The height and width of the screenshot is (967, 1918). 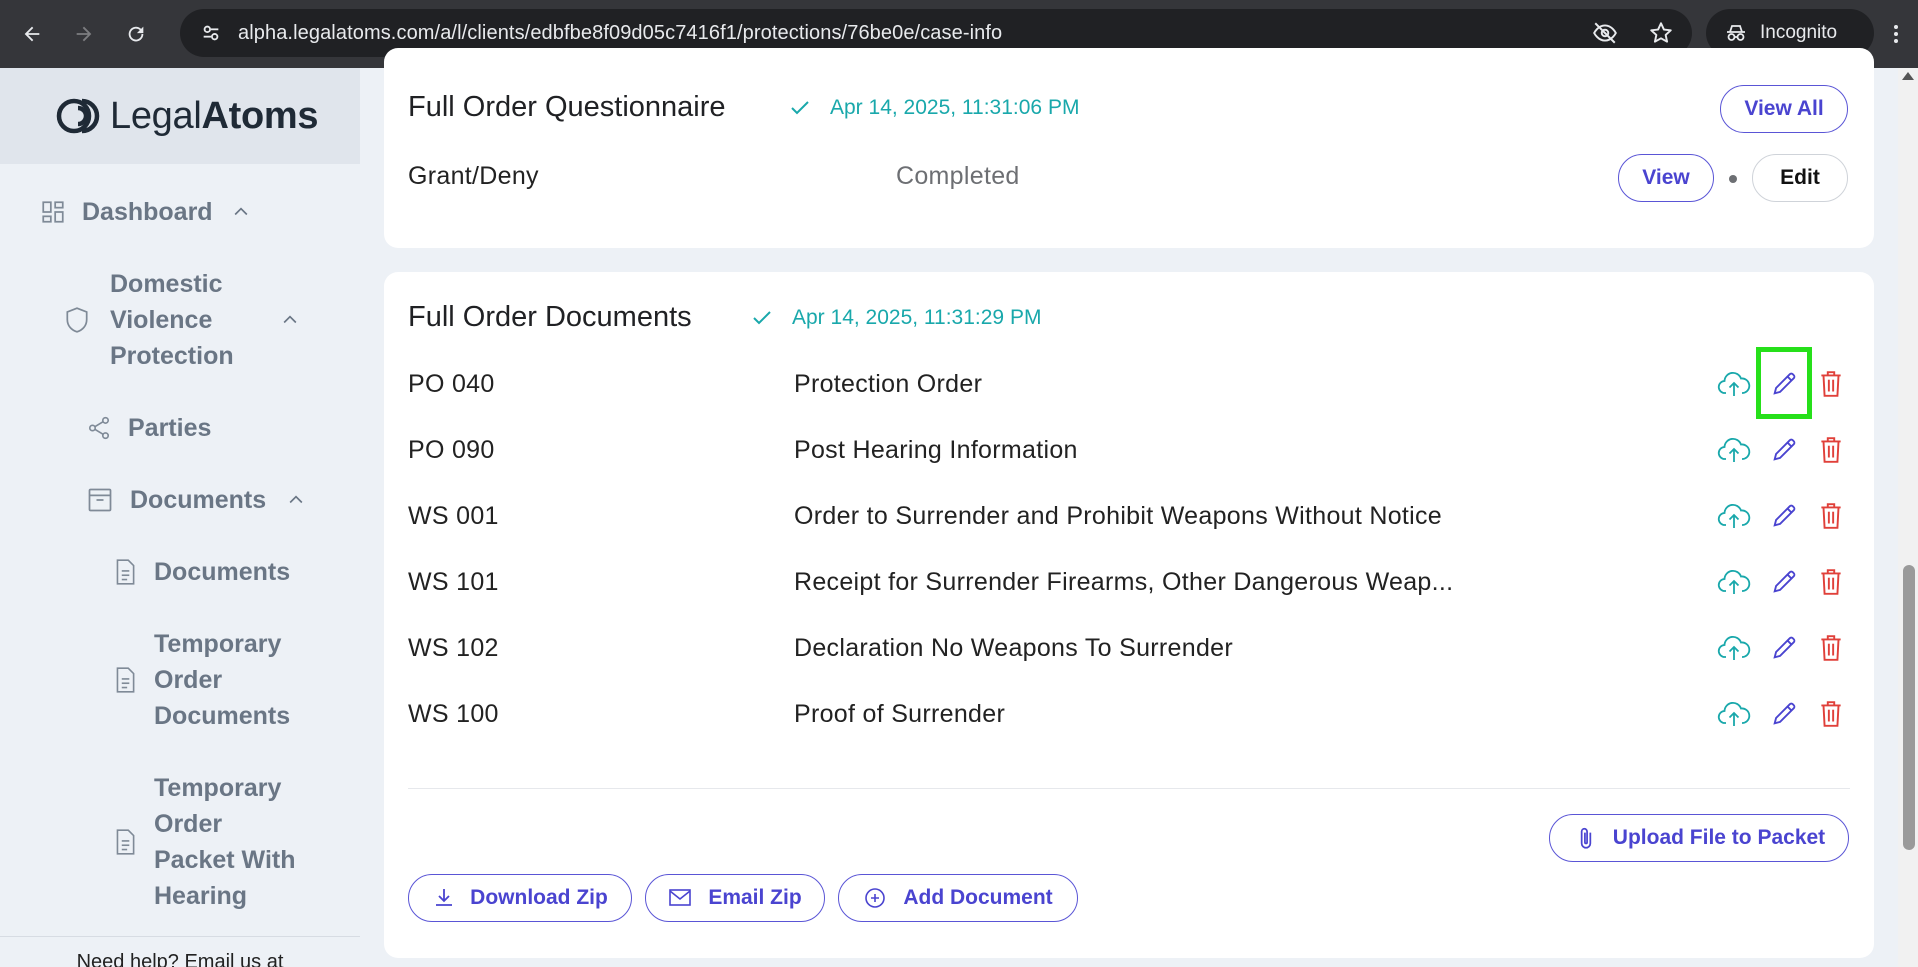 I want to click on incognito-icon, so click(x=1736, y=33).